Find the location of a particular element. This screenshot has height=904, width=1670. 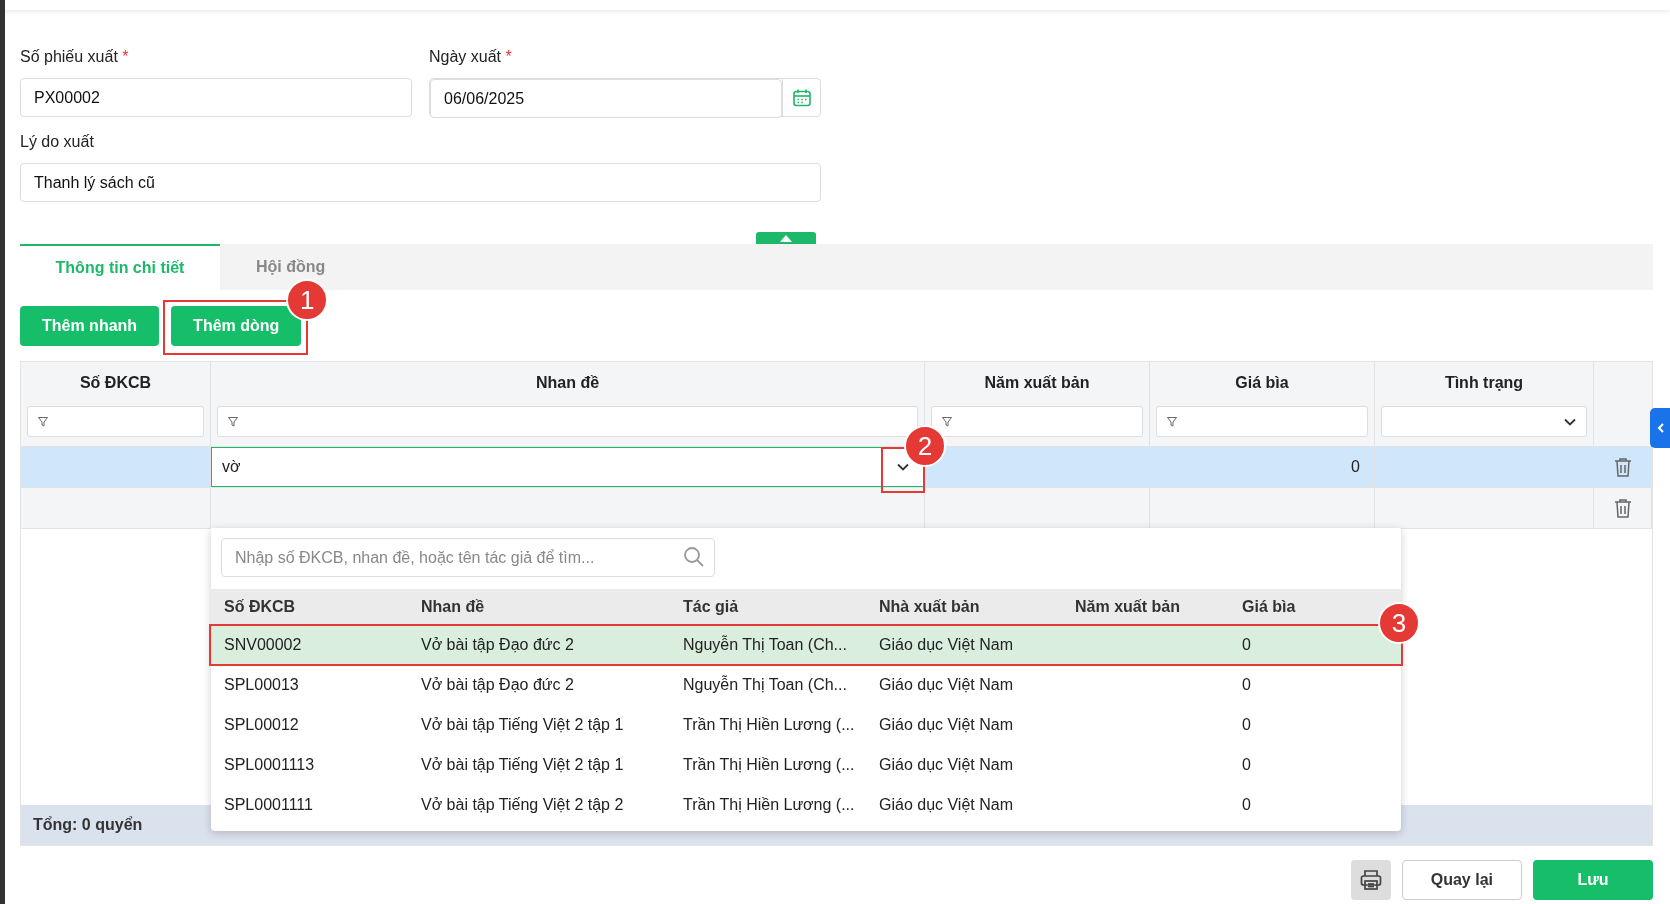

column-header: Tác giả is located at coordinates (711, 607).